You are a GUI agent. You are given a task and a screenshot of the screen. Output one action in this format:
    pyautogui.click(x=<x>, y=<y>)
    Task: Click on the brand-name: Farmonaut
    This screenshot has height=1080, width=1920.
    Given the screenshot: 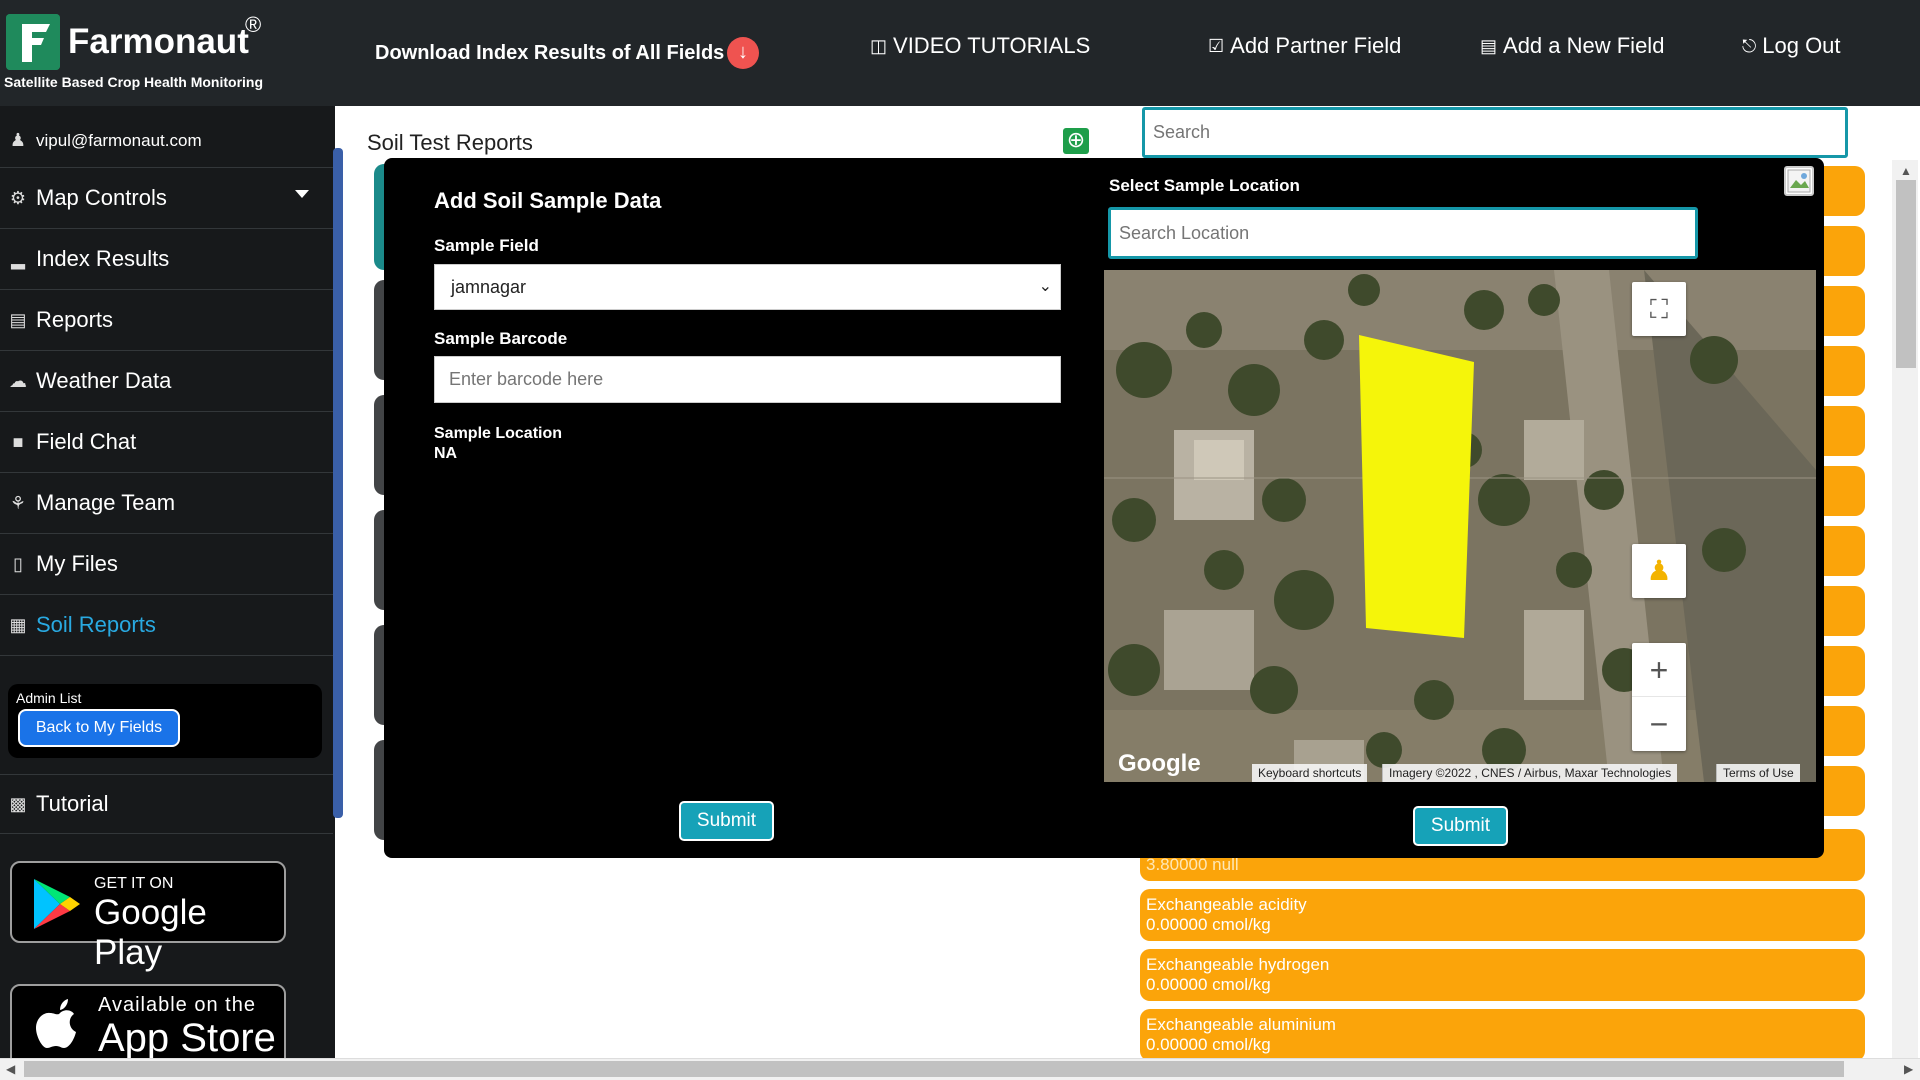 What is the action you would take?
    pyautogui.click(x=158, y=41)
    